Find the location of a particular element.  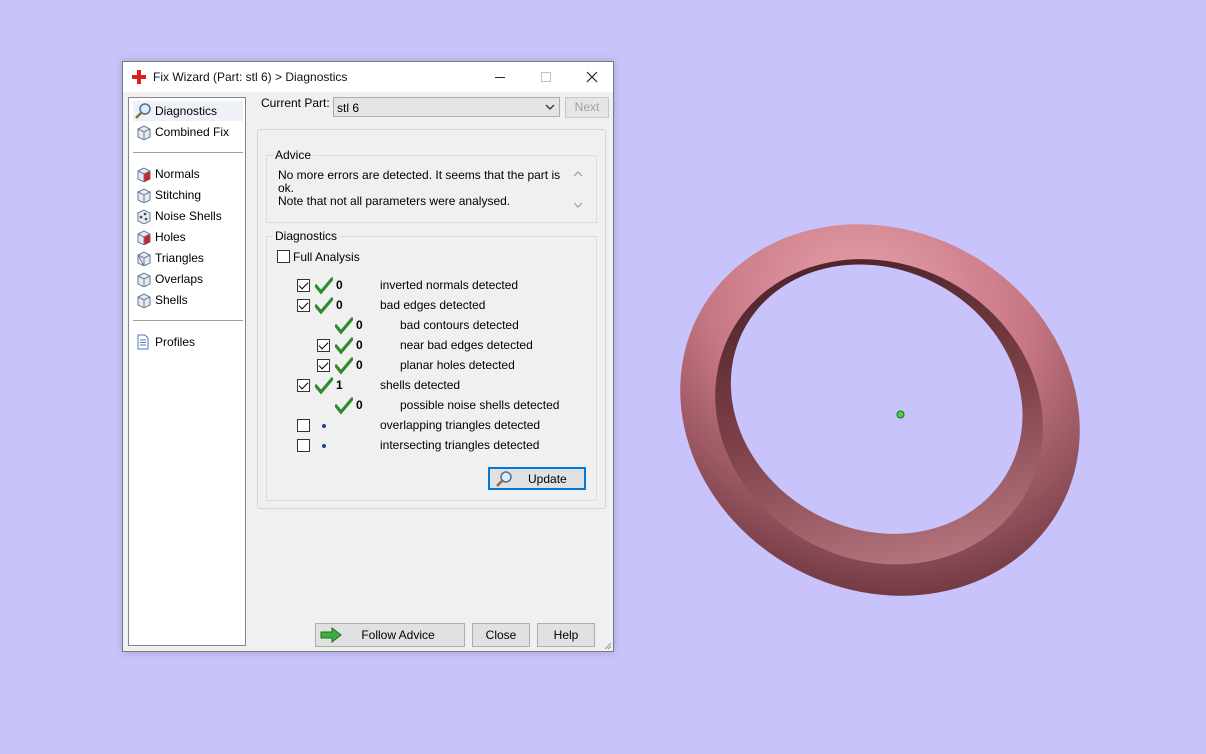

shells-count: 1 is located at coordinates (339, 385).